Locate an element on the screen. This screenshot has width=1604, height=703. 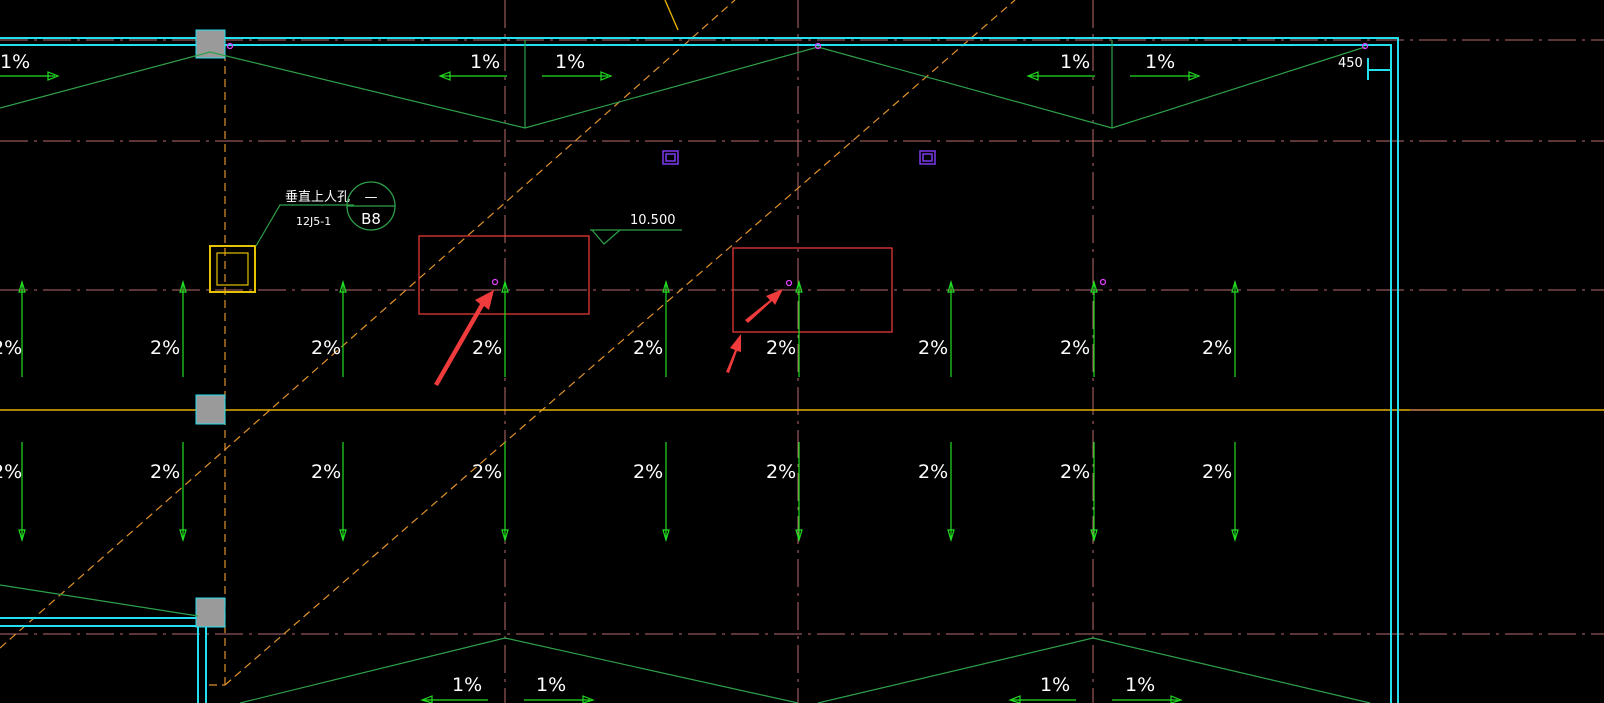
slope-bottom-0: 1% is located at coordinates (467, 685).